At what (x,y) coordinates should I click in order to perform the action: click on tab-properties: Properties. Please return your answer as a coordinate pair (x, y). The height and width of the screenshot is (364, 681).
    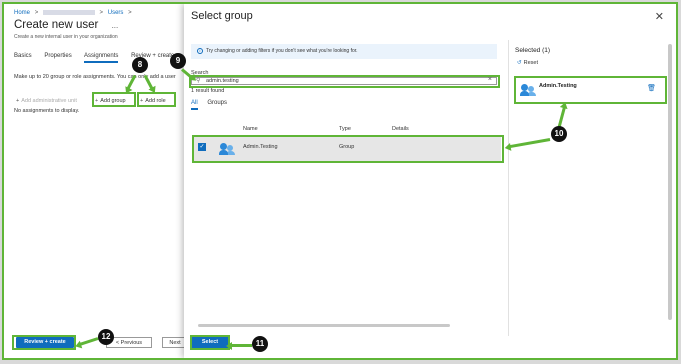
    Looking at the image, I should click on (57, 56).